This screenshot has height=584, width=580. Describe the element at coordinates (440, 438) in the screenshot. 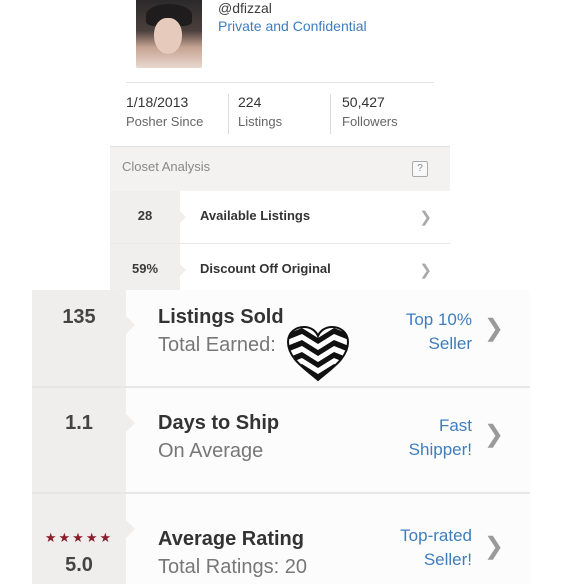

I see `badge-fast-shipper: Fast Shipper!` at that location.